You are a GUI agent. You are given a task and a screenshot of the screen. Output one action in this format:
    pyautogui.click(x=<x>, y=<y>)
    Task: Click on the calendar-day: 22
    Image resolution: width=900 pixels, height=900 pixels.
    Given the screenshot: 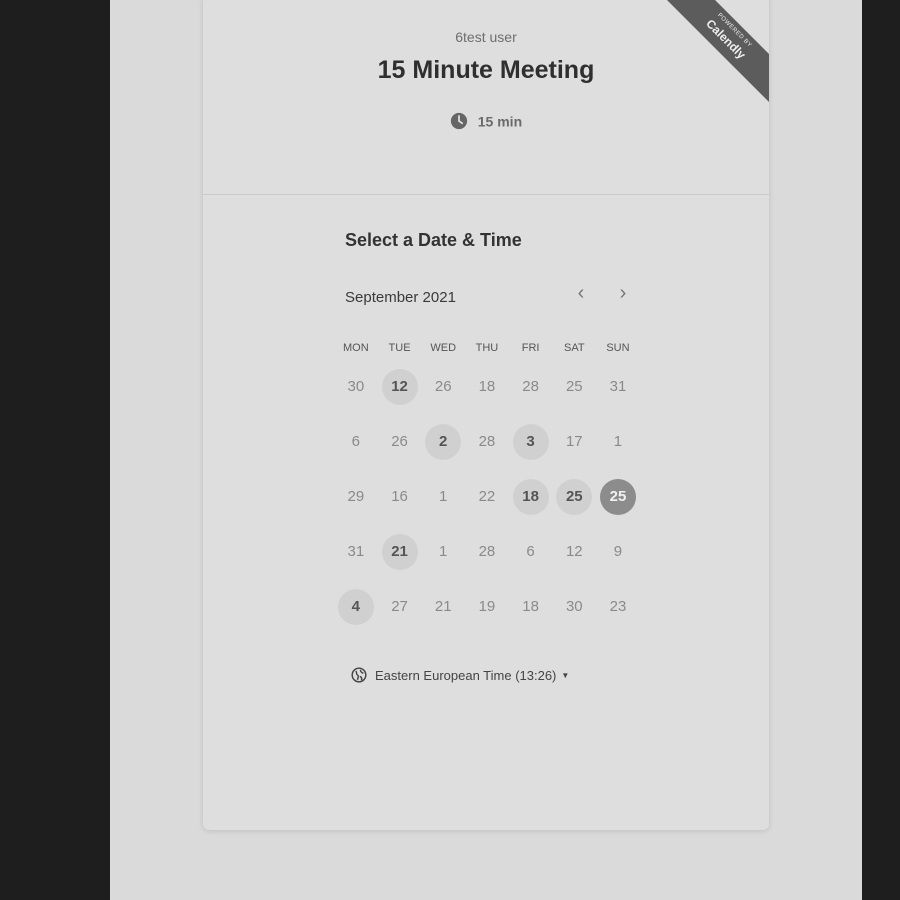 What is the action you would take?
    pyautogui.click(x=487, y=497)
    